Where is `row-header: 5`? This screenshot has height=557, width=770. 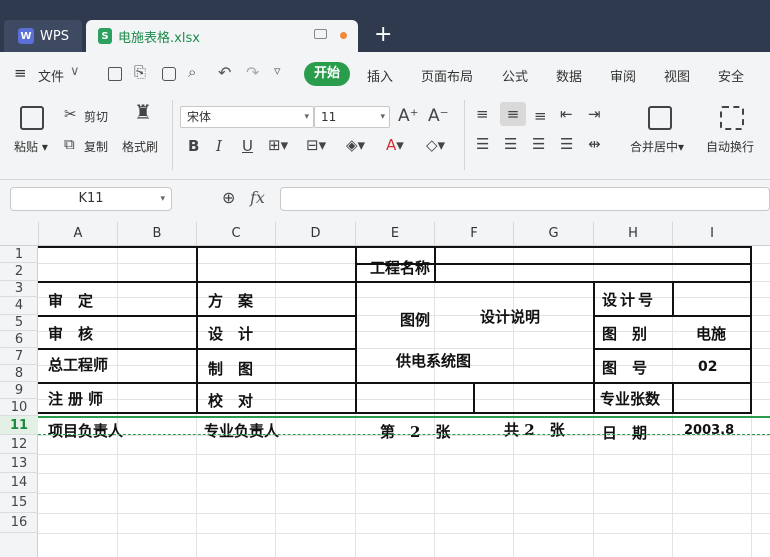
row-header: 5 is located at coordinates (19, 323).